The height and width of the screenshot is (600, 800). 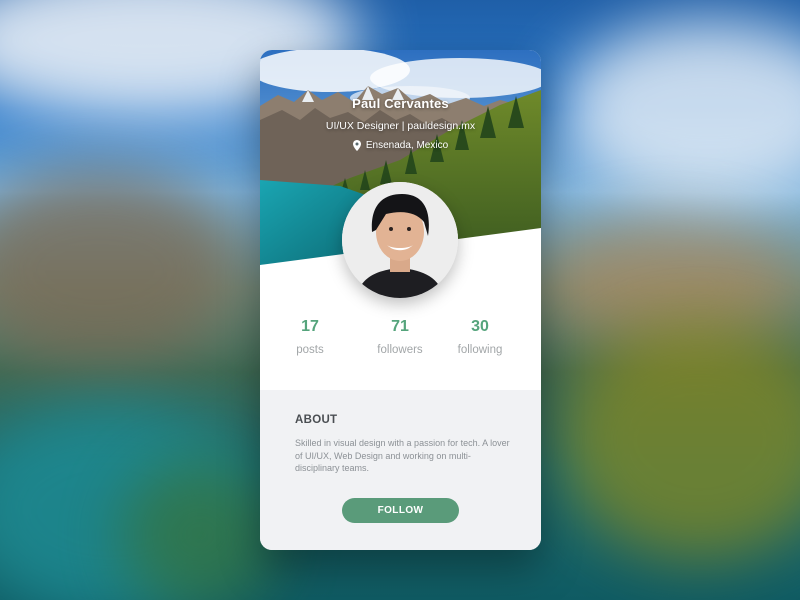 I want to click on location-label: Ensenada, Mexico, so click(x=407, y=145).